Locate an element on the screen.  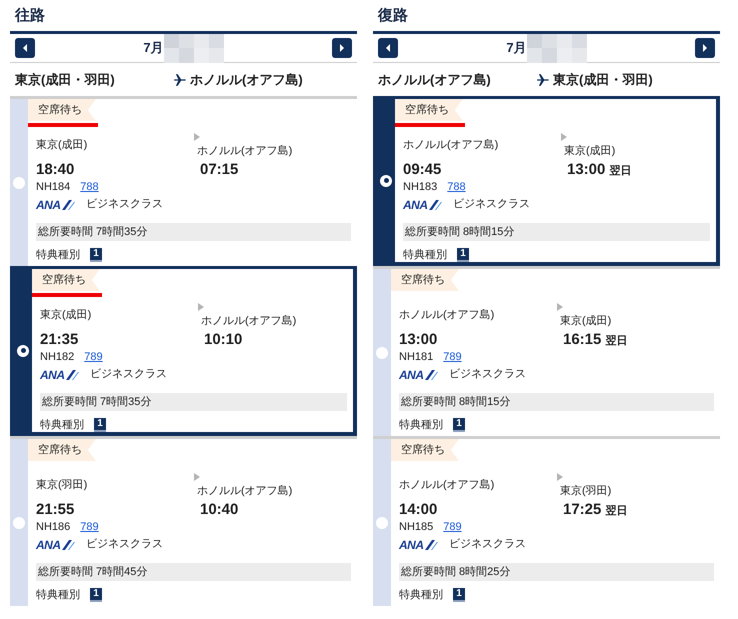
destination-label: ホノルル(オアフ島) is located at coordinates (246, 79).